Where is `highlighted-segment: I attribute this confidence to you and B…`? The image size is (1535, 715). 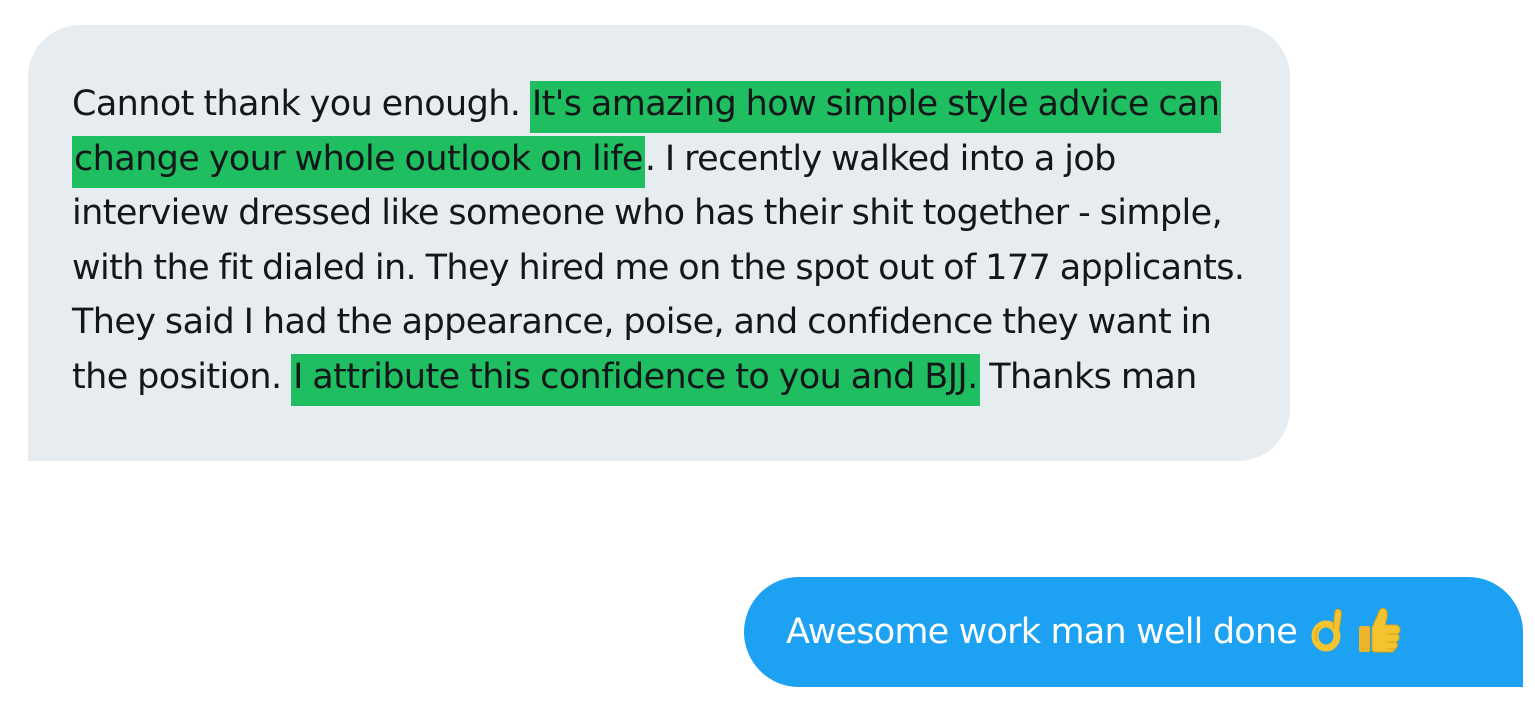 highlighted-segment: I attribute this confidence to you and B… is located at coordinates (635, 379).